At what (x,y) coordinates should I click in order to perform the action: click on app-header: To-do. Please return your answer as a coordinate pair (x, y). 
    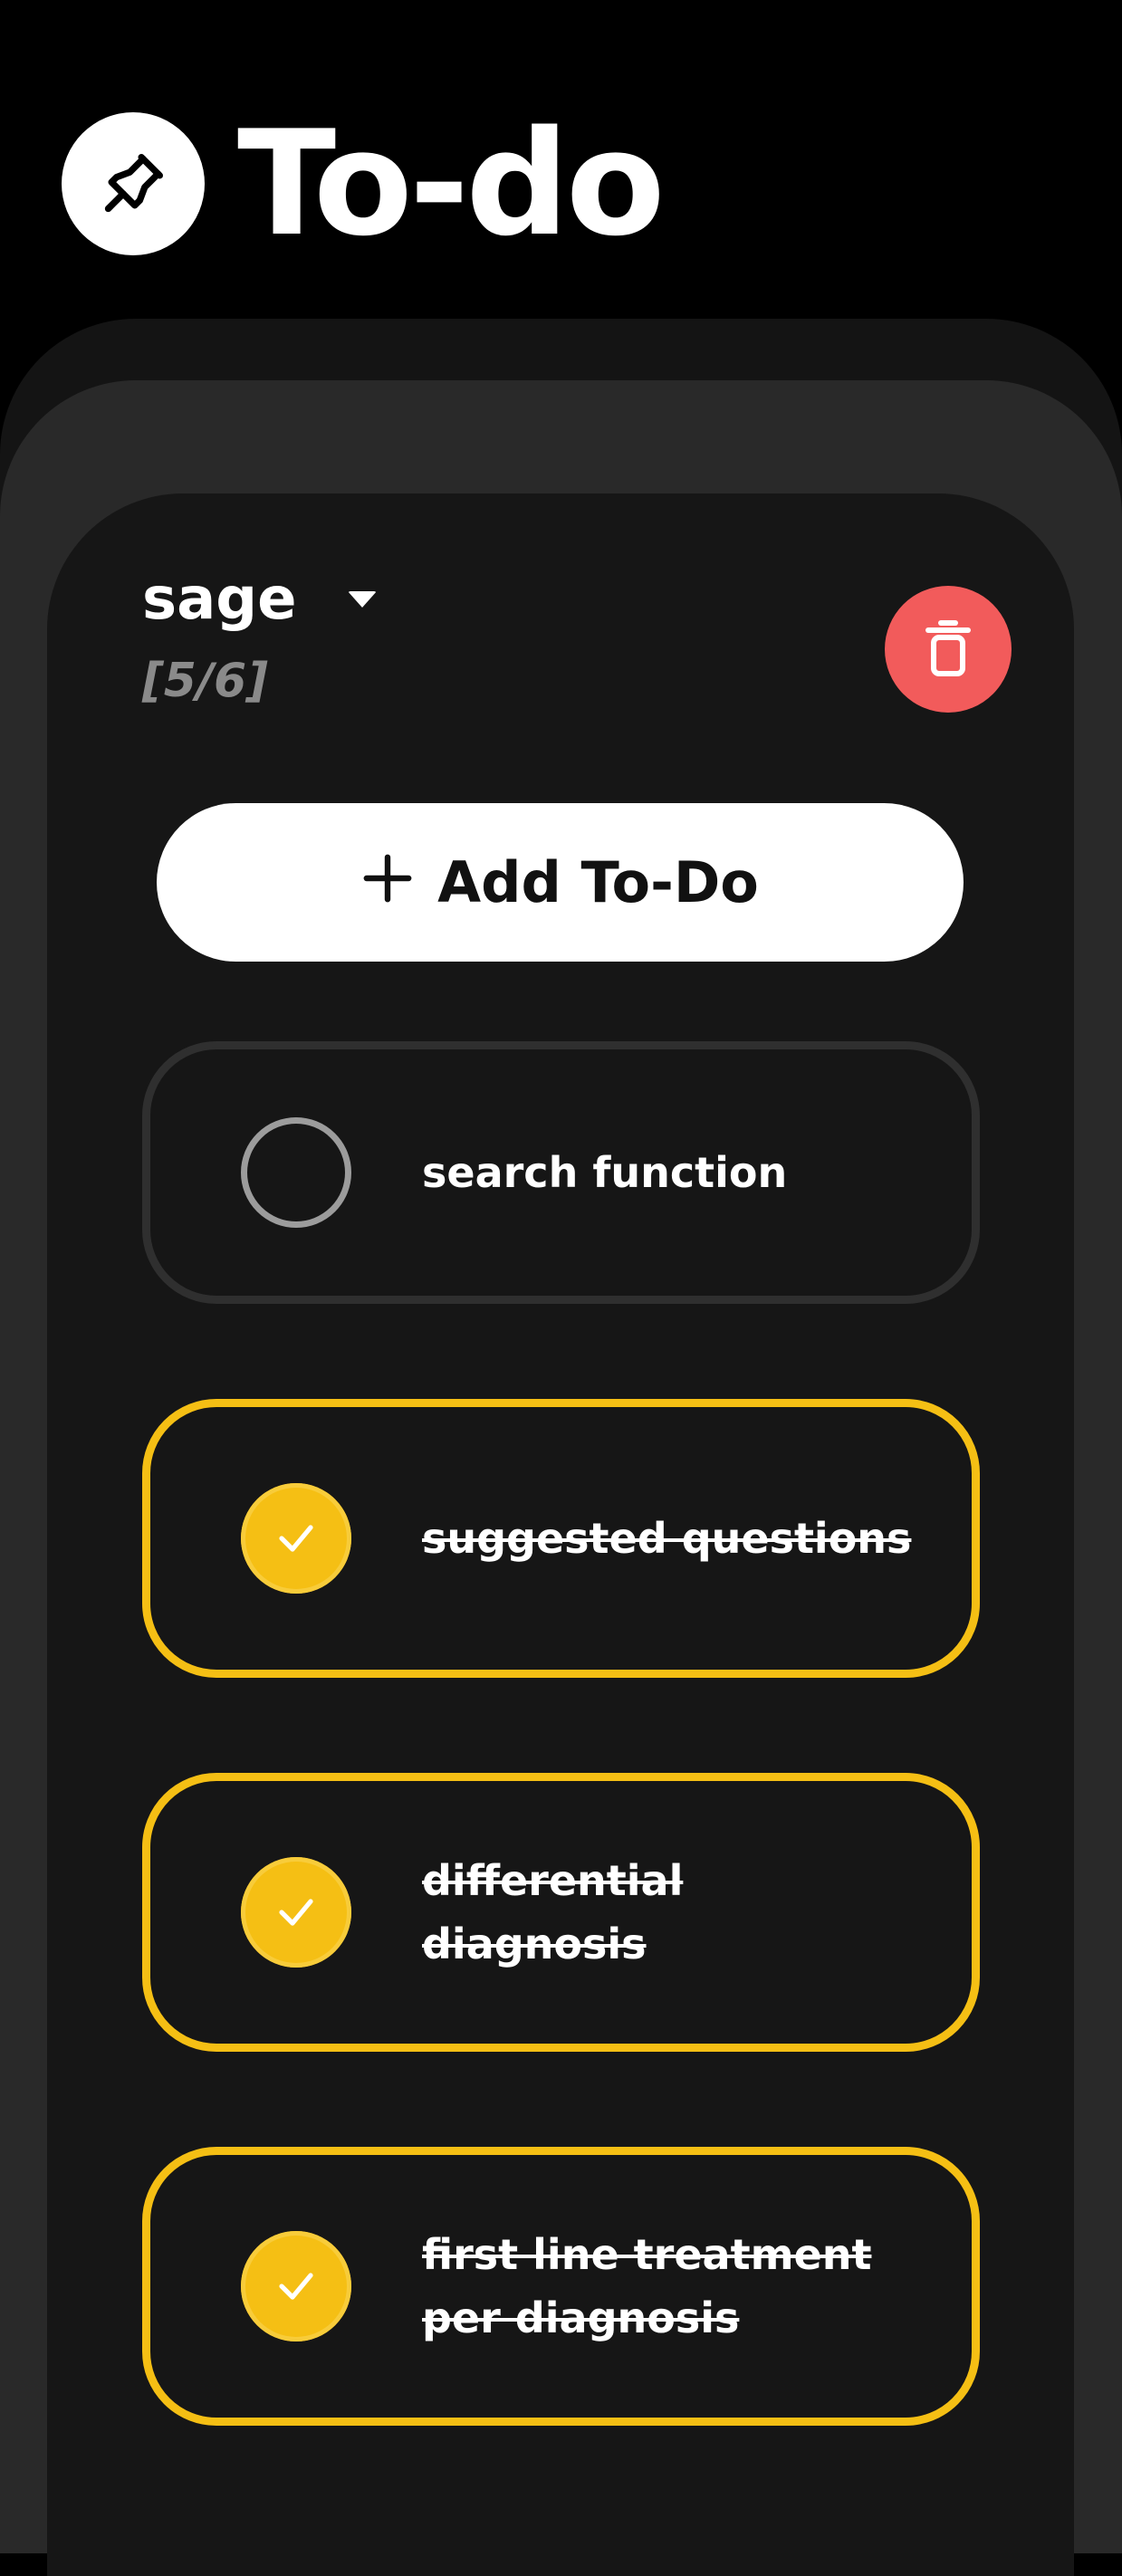
    Looking at the image, I should click on (364, 183).